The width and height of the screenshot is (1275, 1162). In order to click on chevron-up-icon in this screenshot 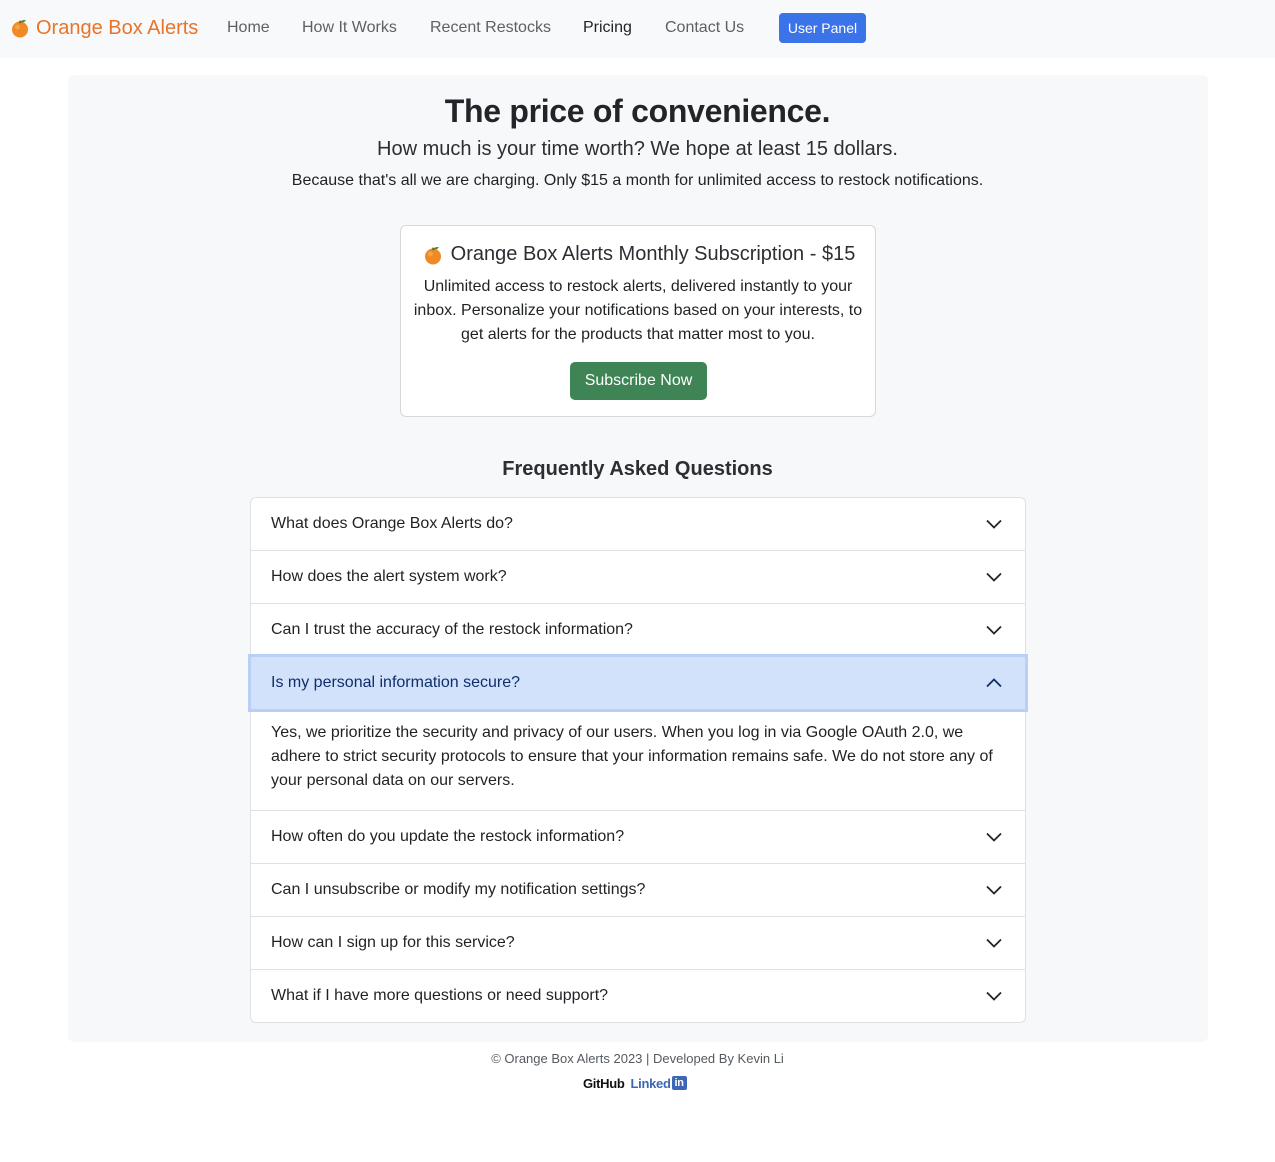, I will do `click(994, 683)`.